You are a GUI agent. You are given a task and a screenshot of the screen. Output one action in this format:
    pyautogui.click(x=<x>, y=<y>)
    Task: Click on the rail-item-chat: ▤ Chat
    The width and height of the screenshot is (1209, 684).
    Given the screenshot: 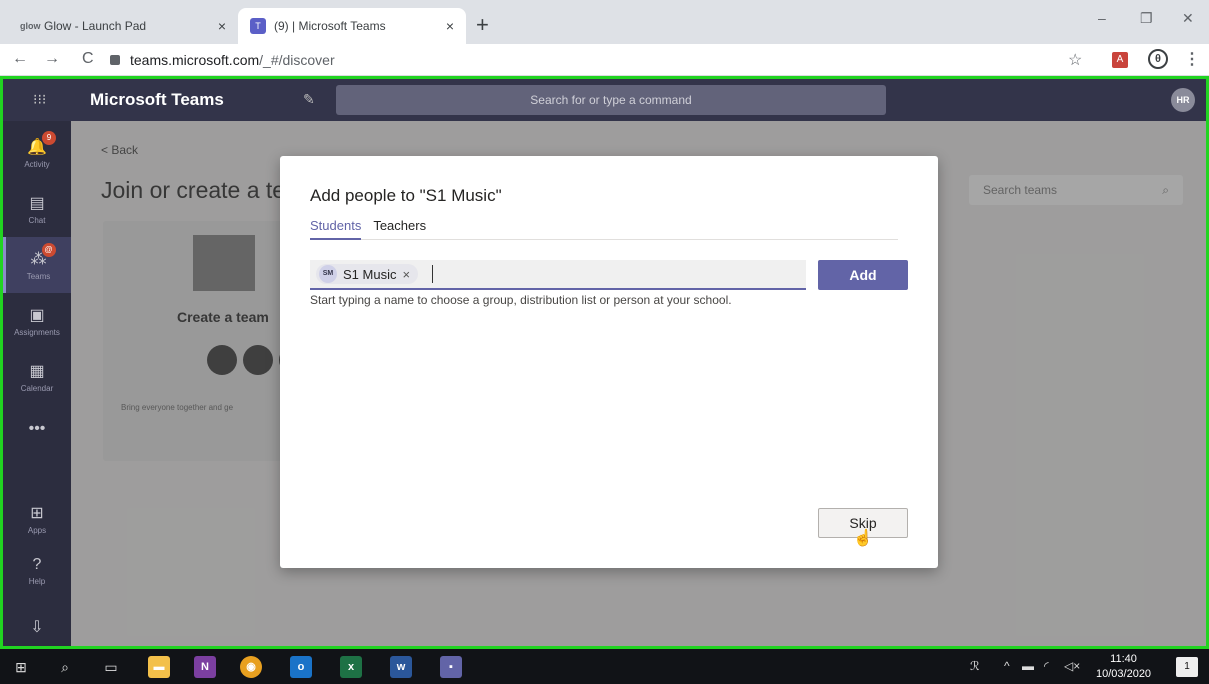 What is the action you would take?
    pyautogui.click(x=37, y=209)
    